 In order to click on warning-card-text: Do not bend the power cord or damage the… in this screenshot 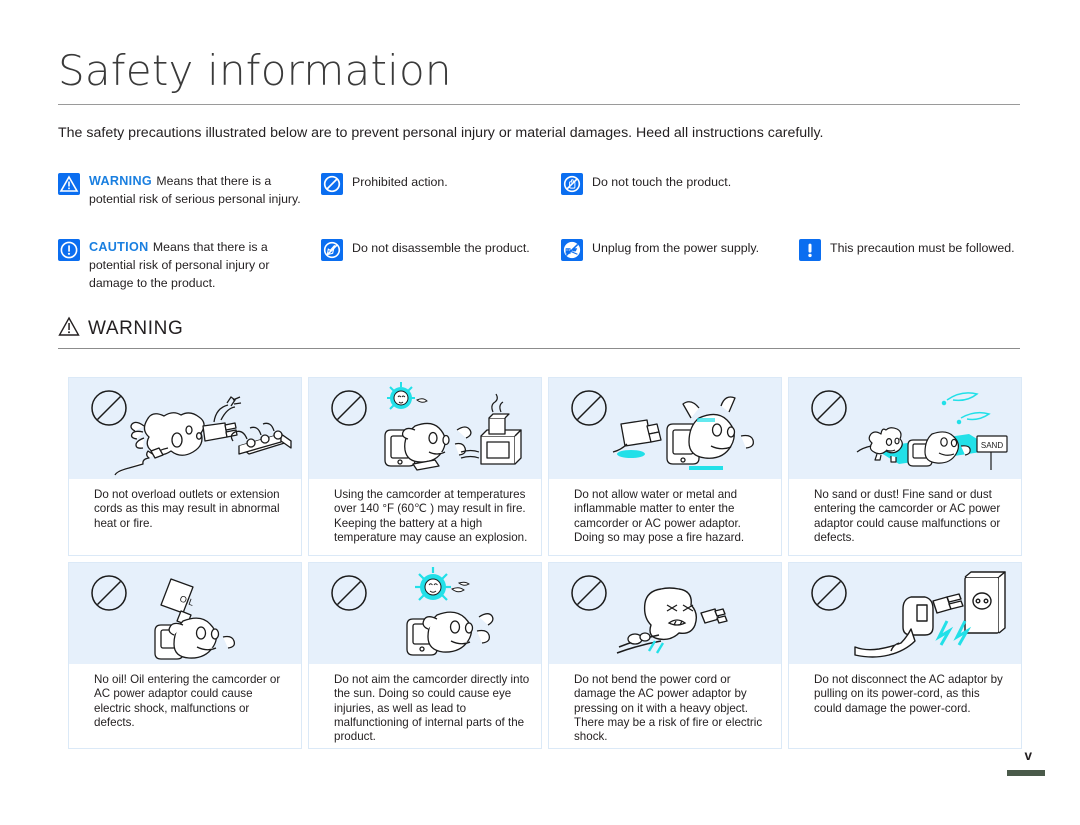, I will do `click(665, 706)`.